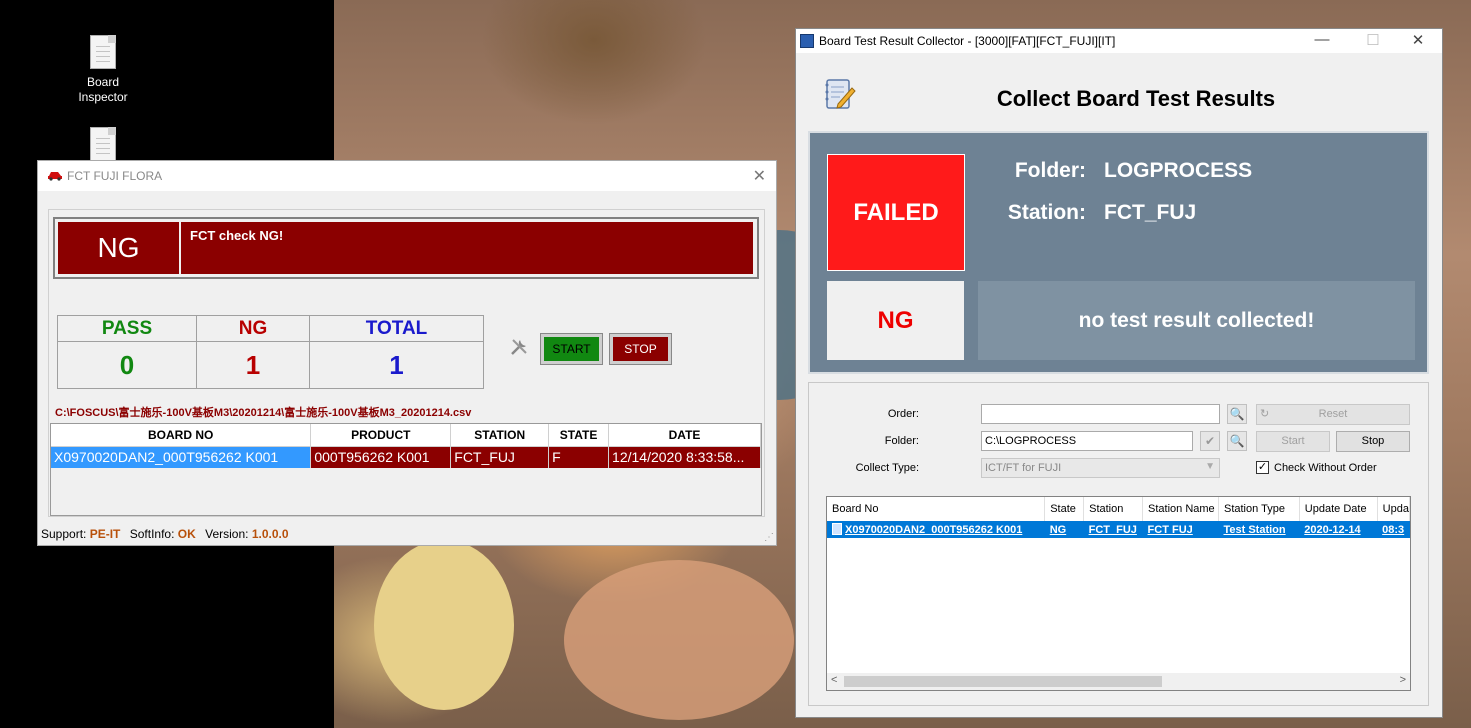 The image size is (1471, 728). Describe the element at coordinates (1259, 529) in the screenshot. I see `cell-station-type: Test Station` at that location.